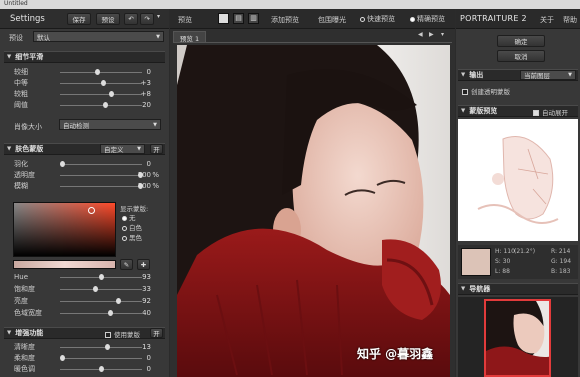 The height and width of the screenshot is (377, 580). Describe the element at coordinates (139, 105) in the screenshot. I see `slider-value: 20` at that location.